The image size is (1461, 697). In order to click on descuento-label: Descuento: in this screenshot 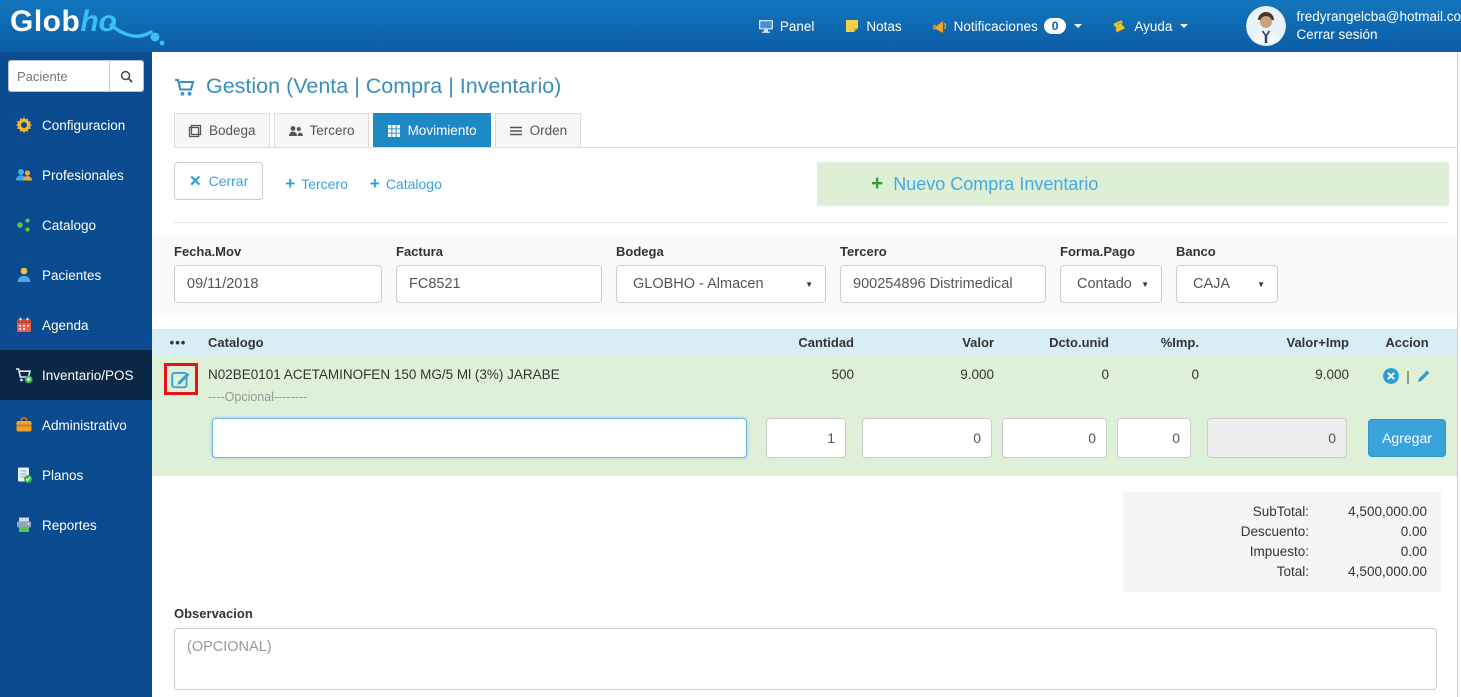, I will do `click(1274, 531)`.